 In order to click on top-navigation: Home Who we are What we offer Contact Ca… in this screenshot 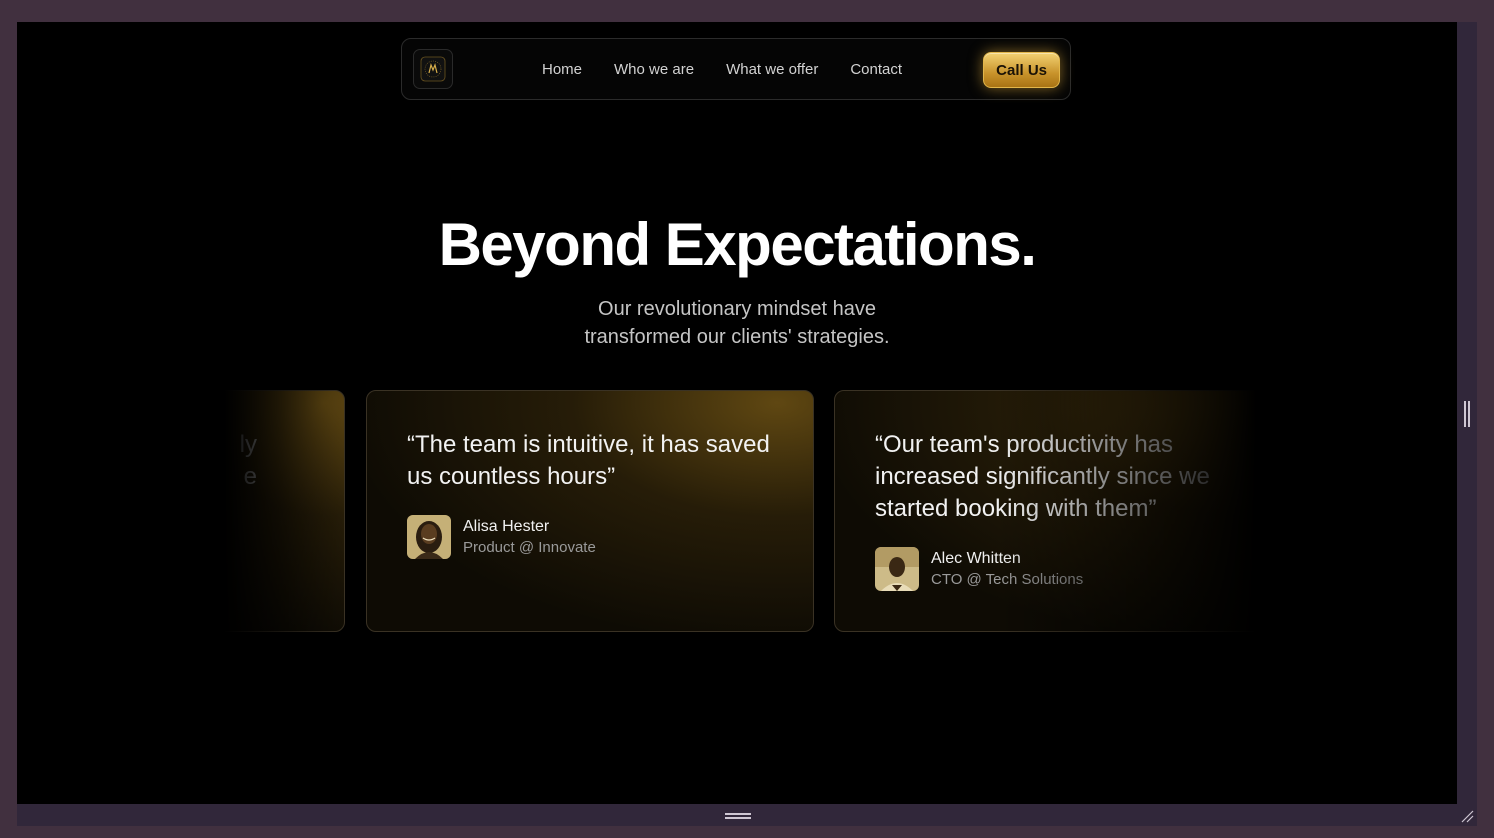, I will do `click(736, 69)`.